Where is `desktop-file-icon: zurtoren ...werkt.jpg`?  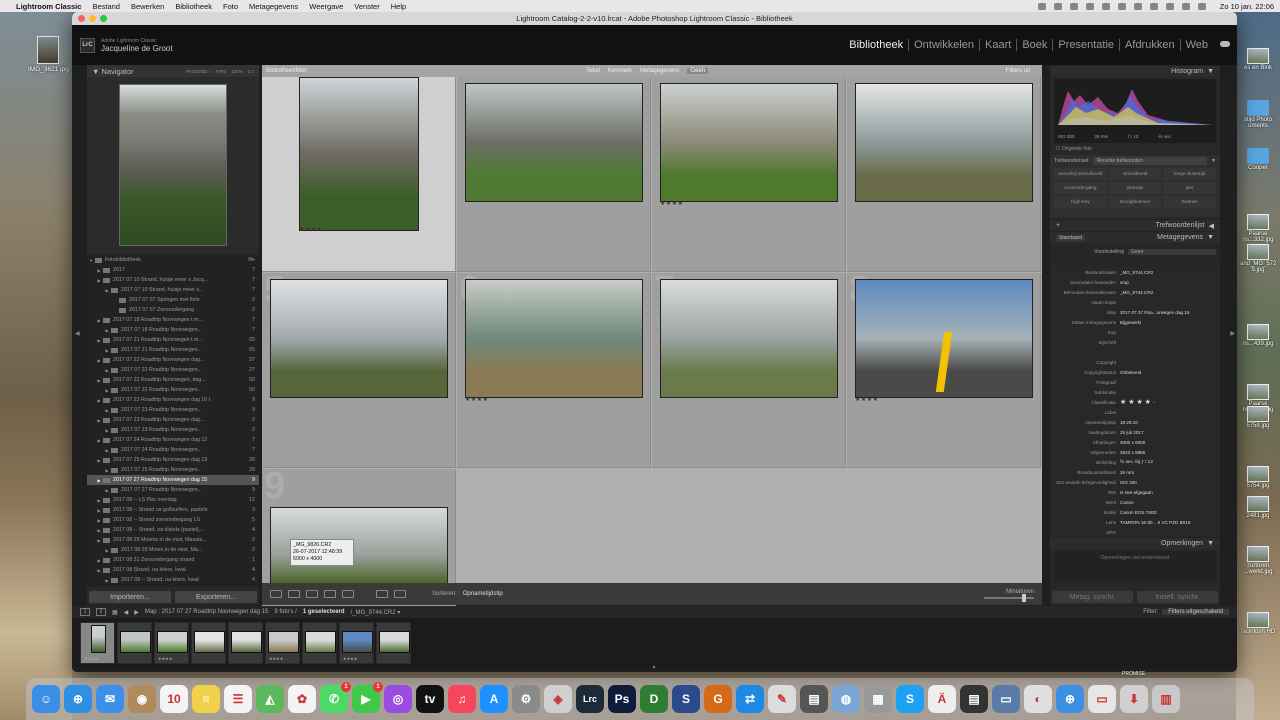 desktop-file-icon: zurtoren ...werkt.jpg is located at coordinates (1258, 560).